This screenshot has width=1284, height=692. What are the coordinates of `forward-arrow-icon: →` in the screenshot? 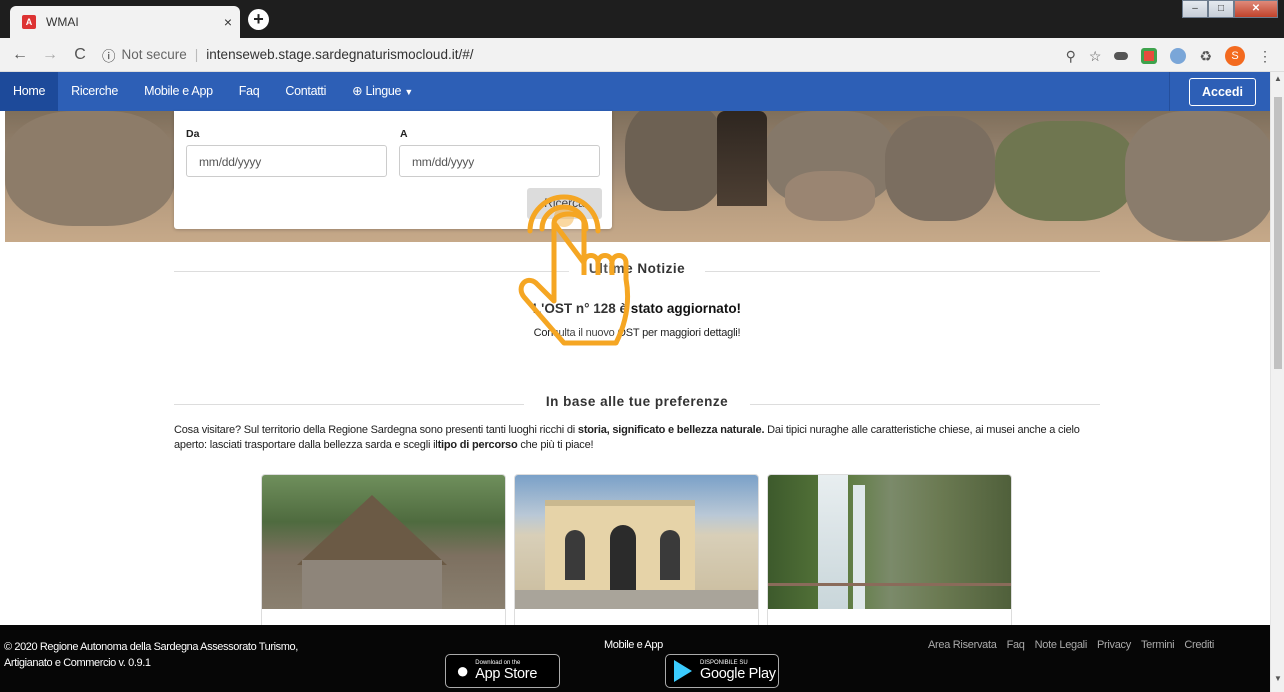 It's located at (50, 55).